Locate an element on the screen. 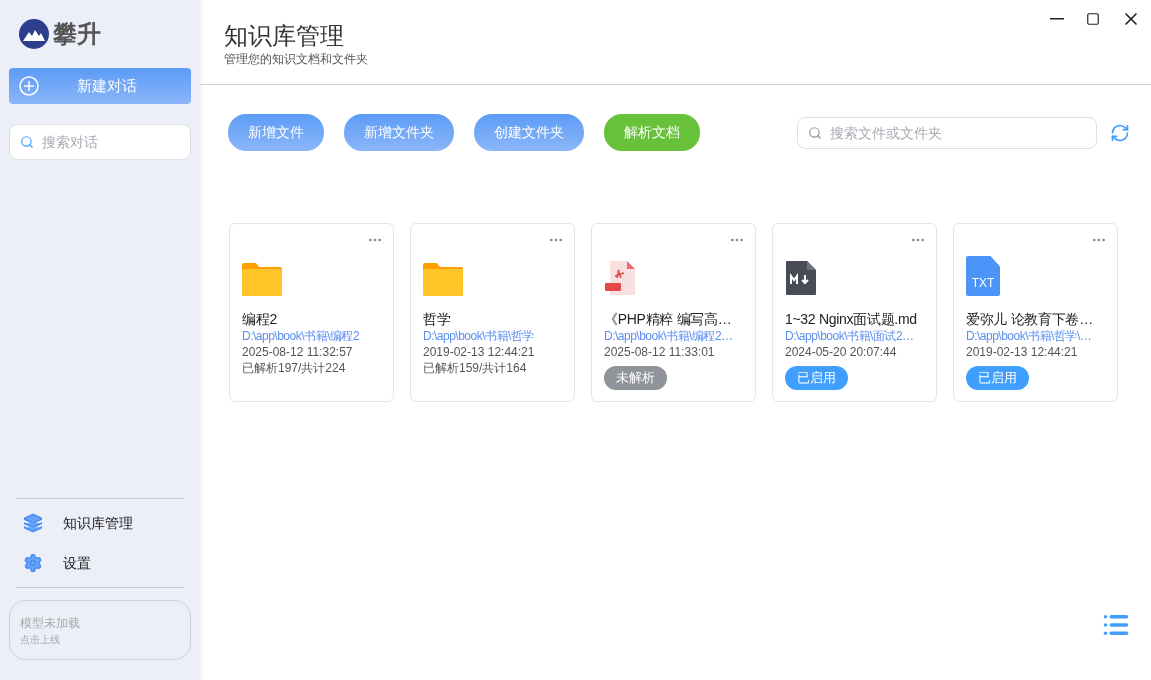 The width and height of the screenshot is (1151, 680). layers-icon is located at coordinates (33, 523).